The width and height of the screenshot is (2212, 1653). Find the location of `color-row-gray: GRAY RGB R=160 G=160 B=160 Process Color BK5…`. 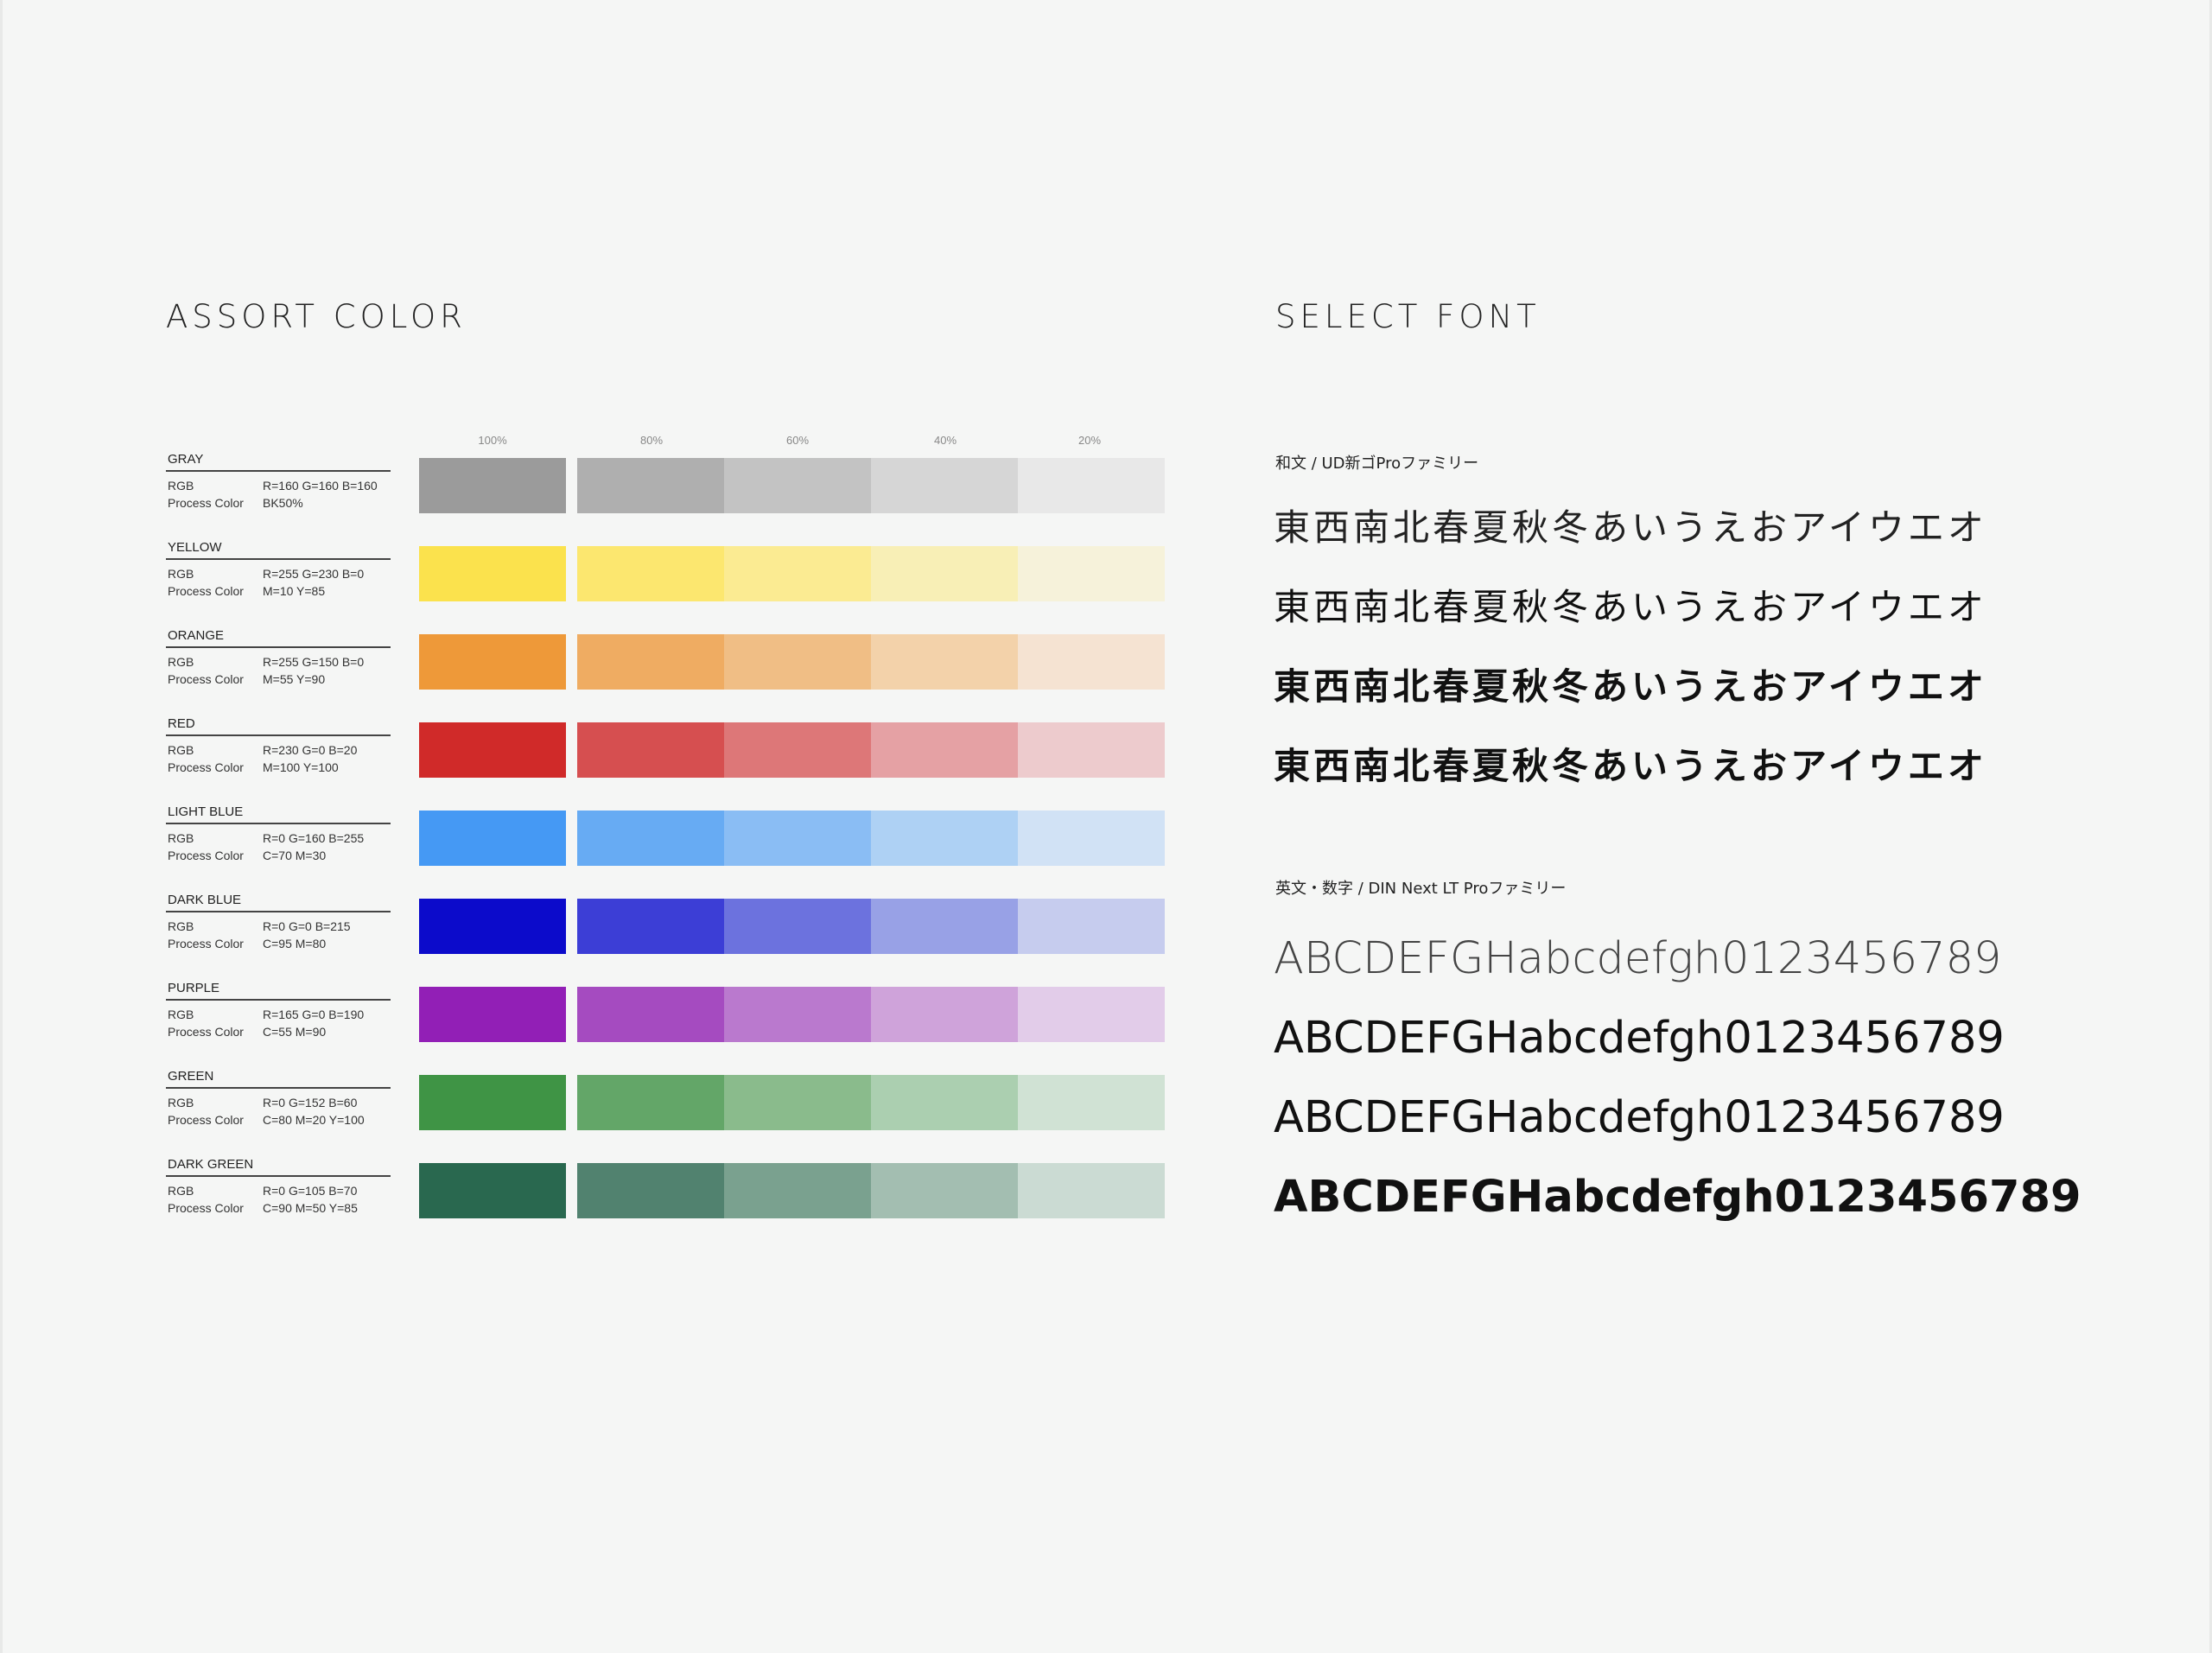

color-row-gray: GRAY RGB R=160 G=160 B=160 Process Color BK5… is located at coordinates (665, 482).